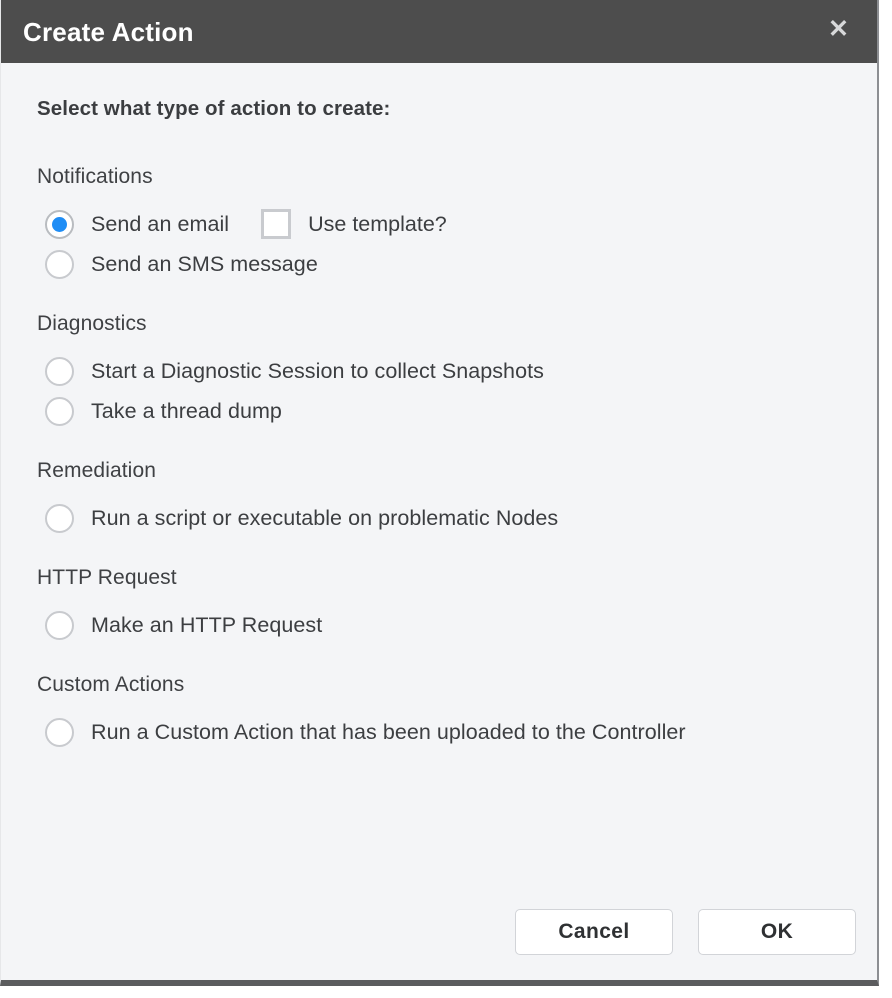 The image size is (892, 998). Describe the element at coordinates (594, 932) in the screenshot. I see `cancel-button: Cancel` at that location.